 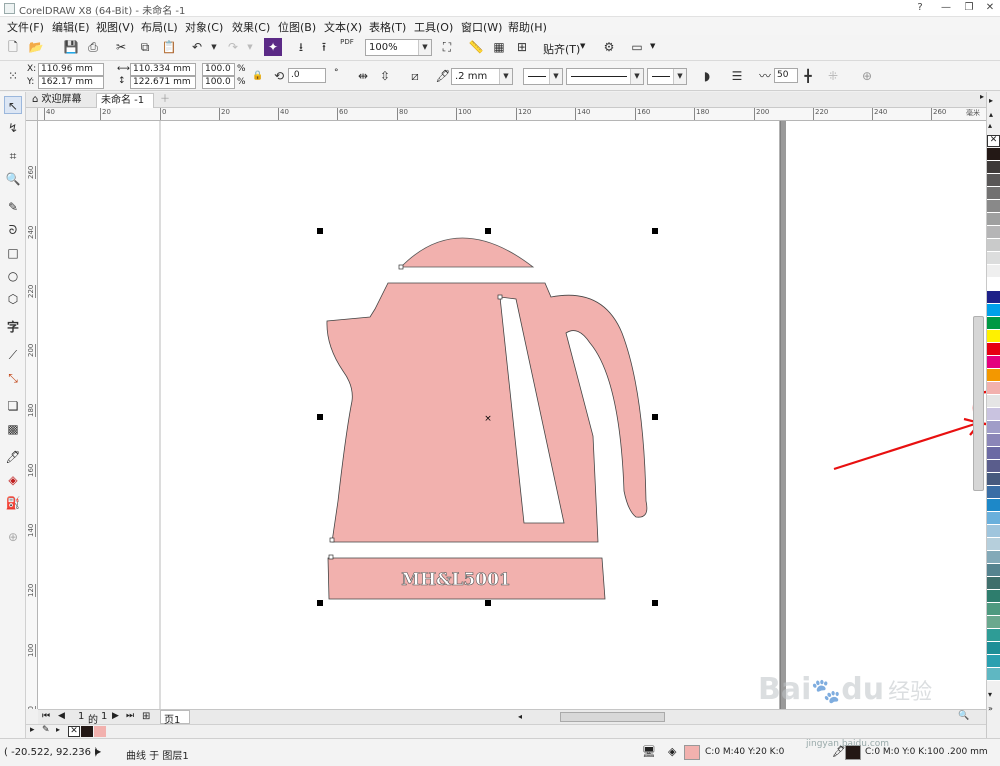 I want to click on redo-dropdown-icon: ▼, so click(x=250, y=47).